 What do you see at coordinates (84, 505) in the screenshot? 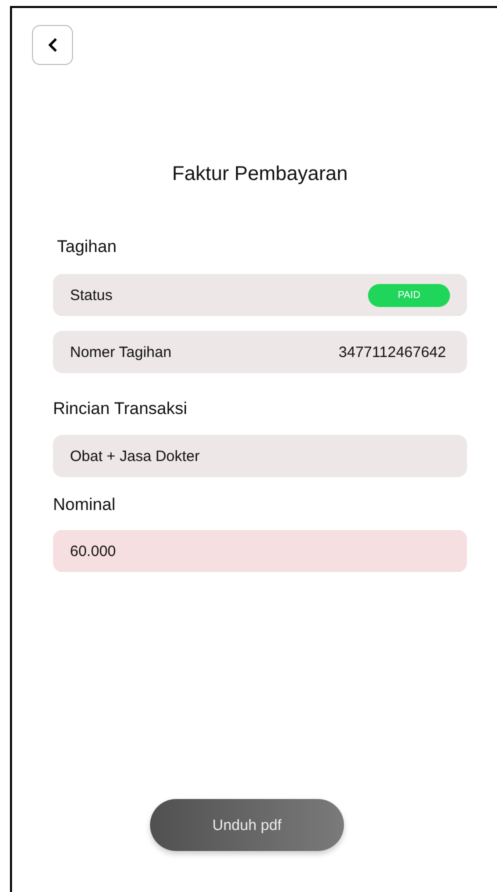
I see `section-heading: Nominal` at bounding box center [84, 505].